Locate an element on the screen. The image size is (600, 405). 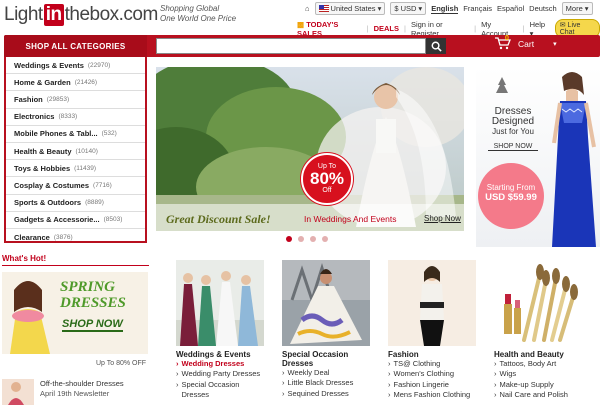
deals-link: DEALS is located at coordinates (386, 28).